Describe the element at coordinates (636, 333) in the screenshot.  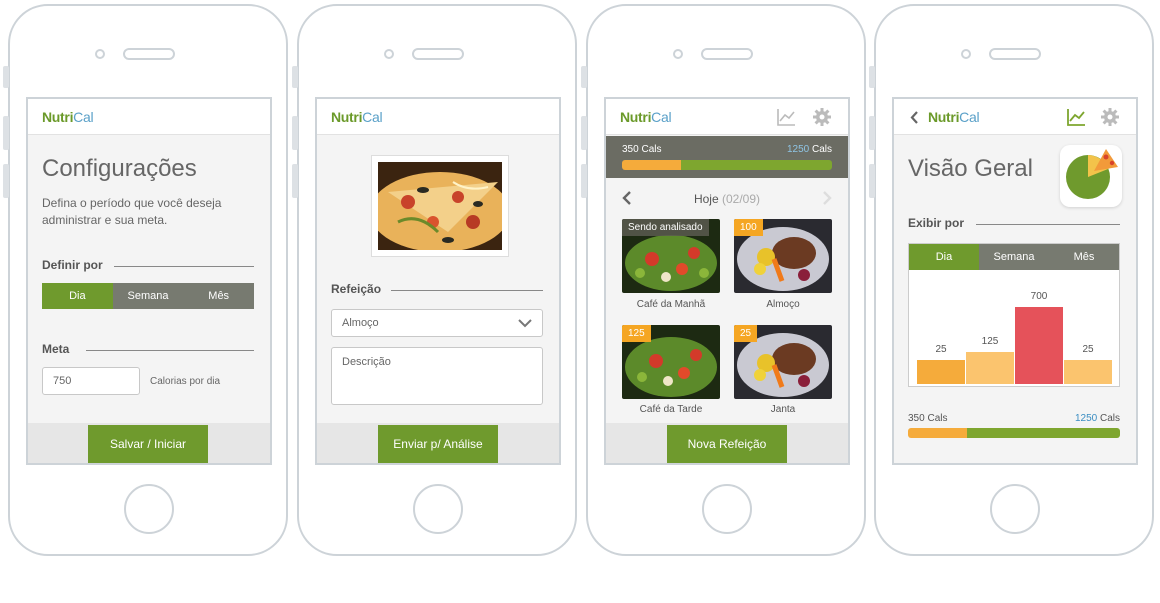
I see `meal-badge-calories: 125` at that location.